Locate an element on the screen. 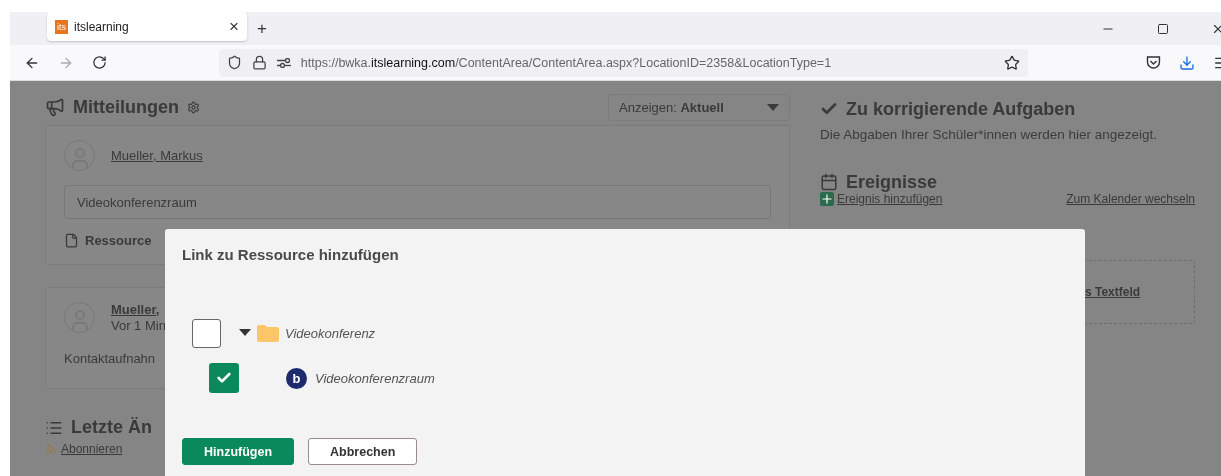  add-button: Hinzufügen is located at coordinates (238, 451).